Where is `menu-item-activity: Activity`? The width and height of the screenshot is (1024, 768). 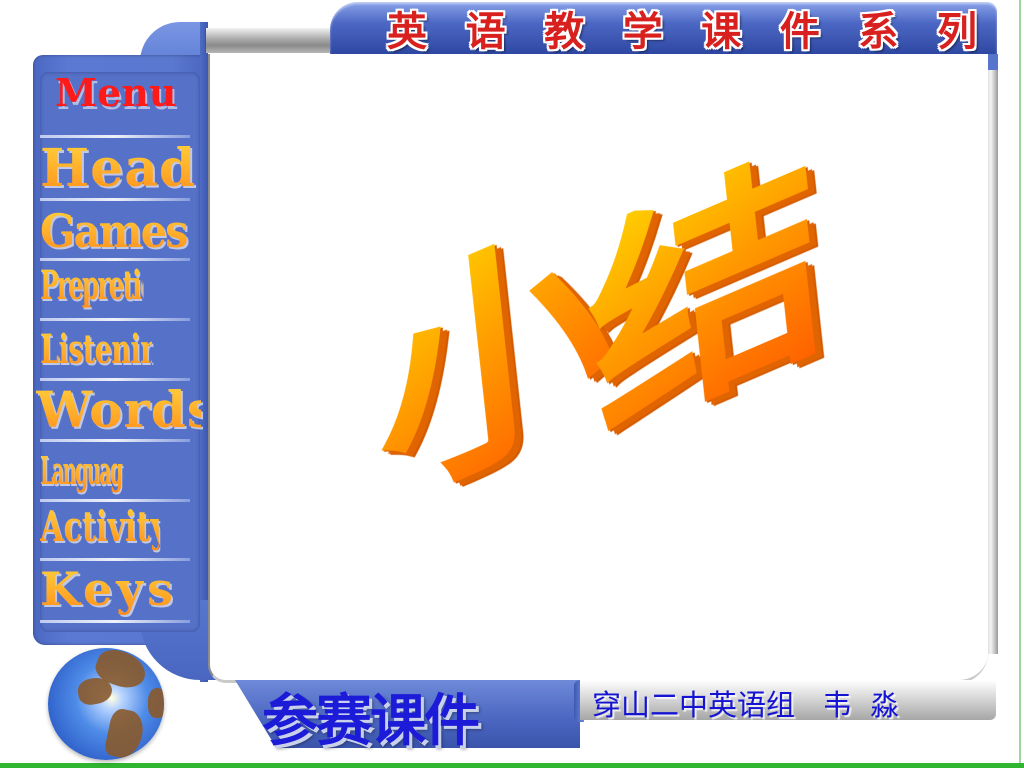 menu-item-activity: Activity is located at coordinates (104, 526).